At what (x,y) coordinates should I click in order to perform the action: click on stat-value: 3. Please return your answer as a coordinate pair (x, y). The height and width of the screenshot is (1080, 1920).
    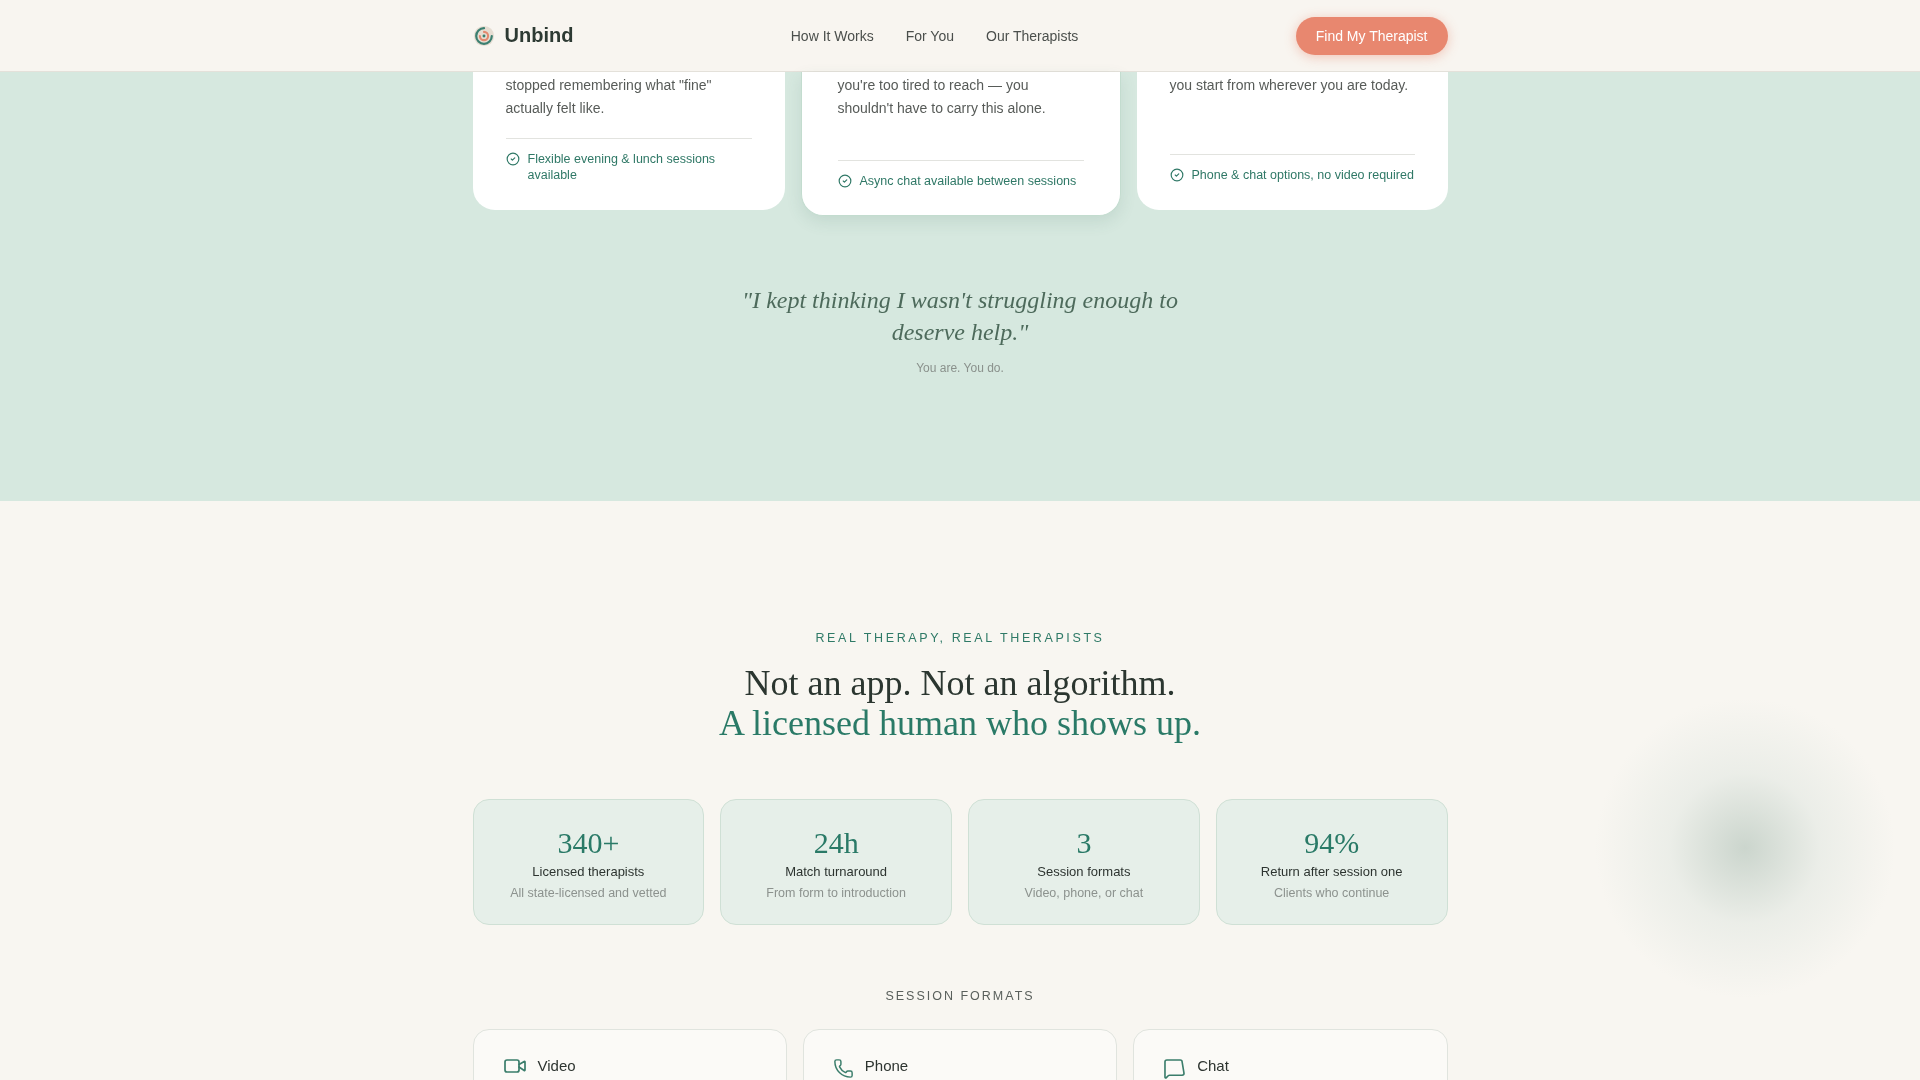
    Looking at the image, I should click on (1084, 843).